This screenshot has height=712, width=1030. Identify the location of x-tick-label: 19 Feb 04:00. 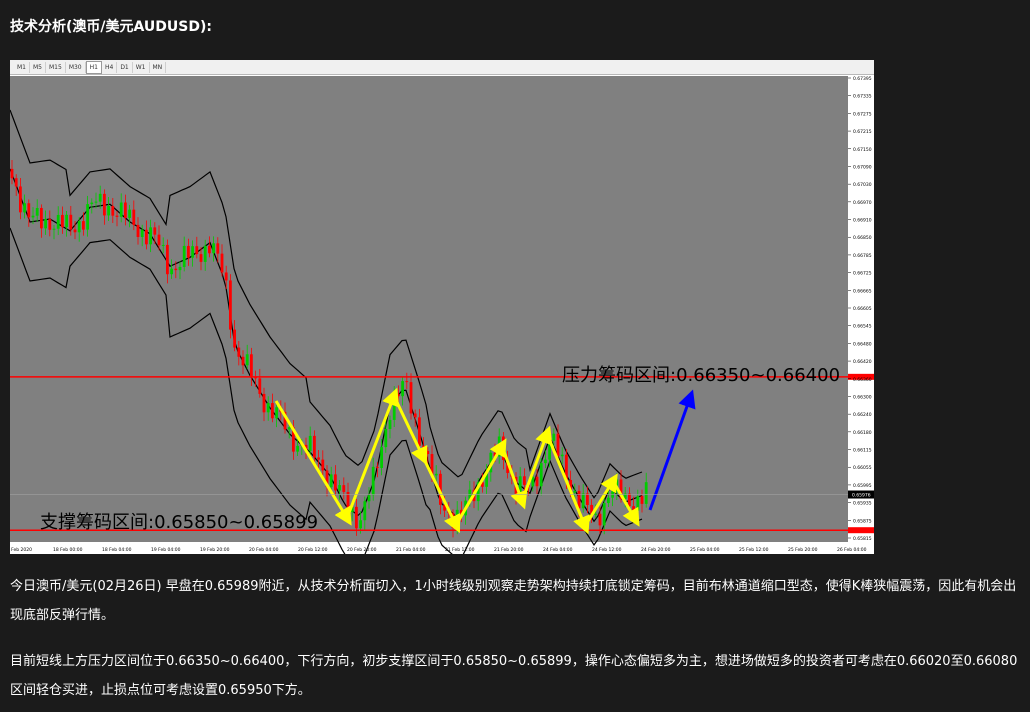
(166, 550).